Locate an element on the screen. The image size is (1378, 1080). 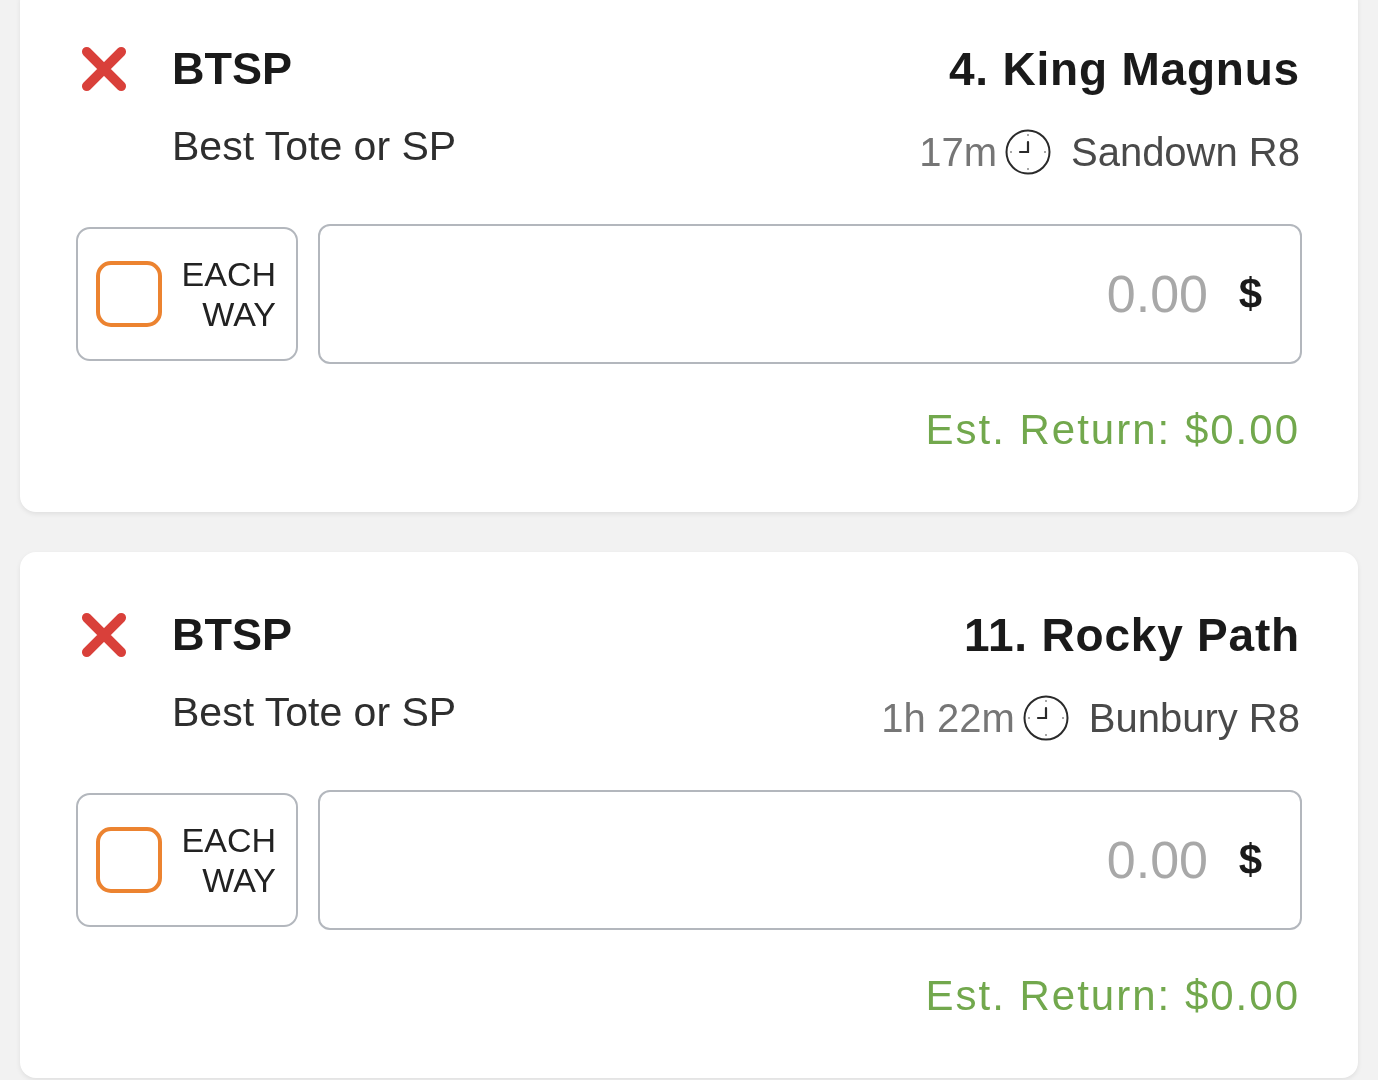
time-to-start: 17m is located at coordinates (958, 152).